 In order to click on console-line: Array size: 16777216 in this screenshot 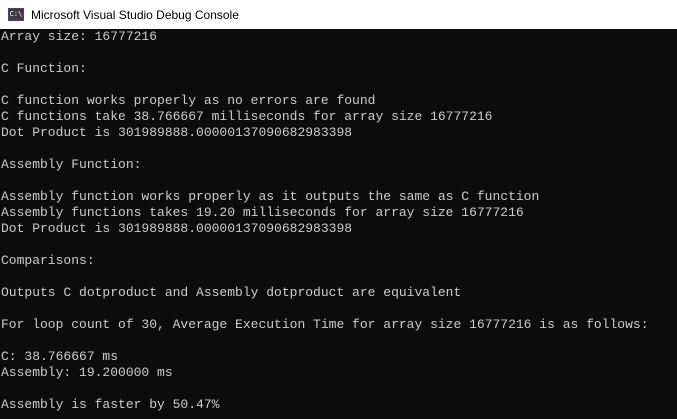, I will do `click(79, 36)`.